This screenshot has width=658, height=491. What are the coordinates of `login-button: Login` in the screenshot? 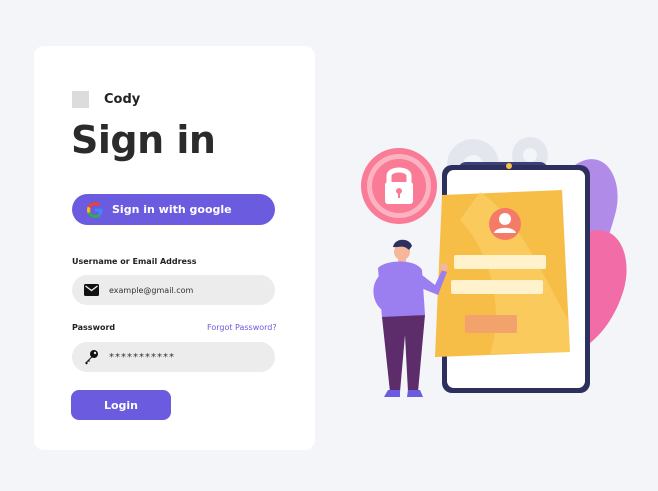 It's located at (121, 405).